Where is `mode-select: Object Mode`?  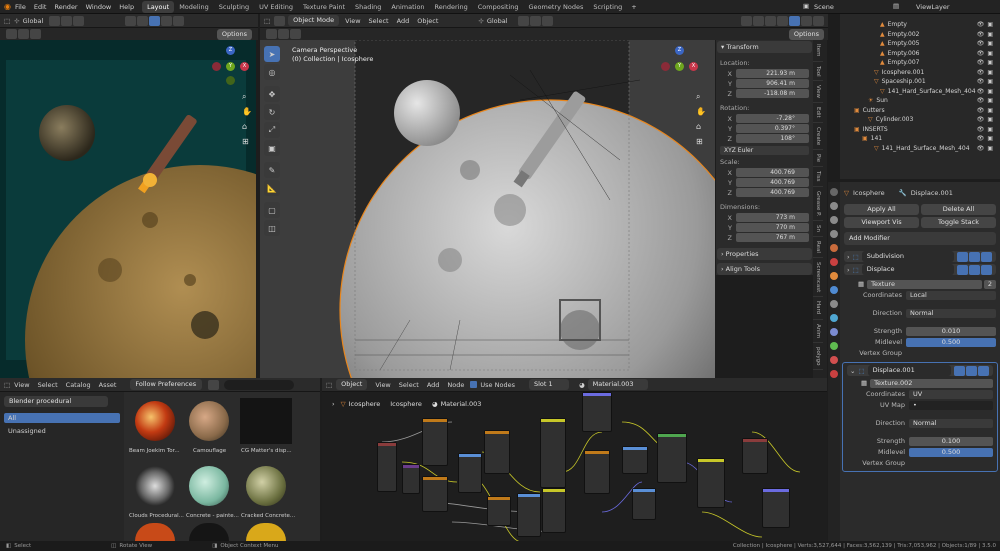 mode-select: Object Mode is located at coordinates (314, 20).